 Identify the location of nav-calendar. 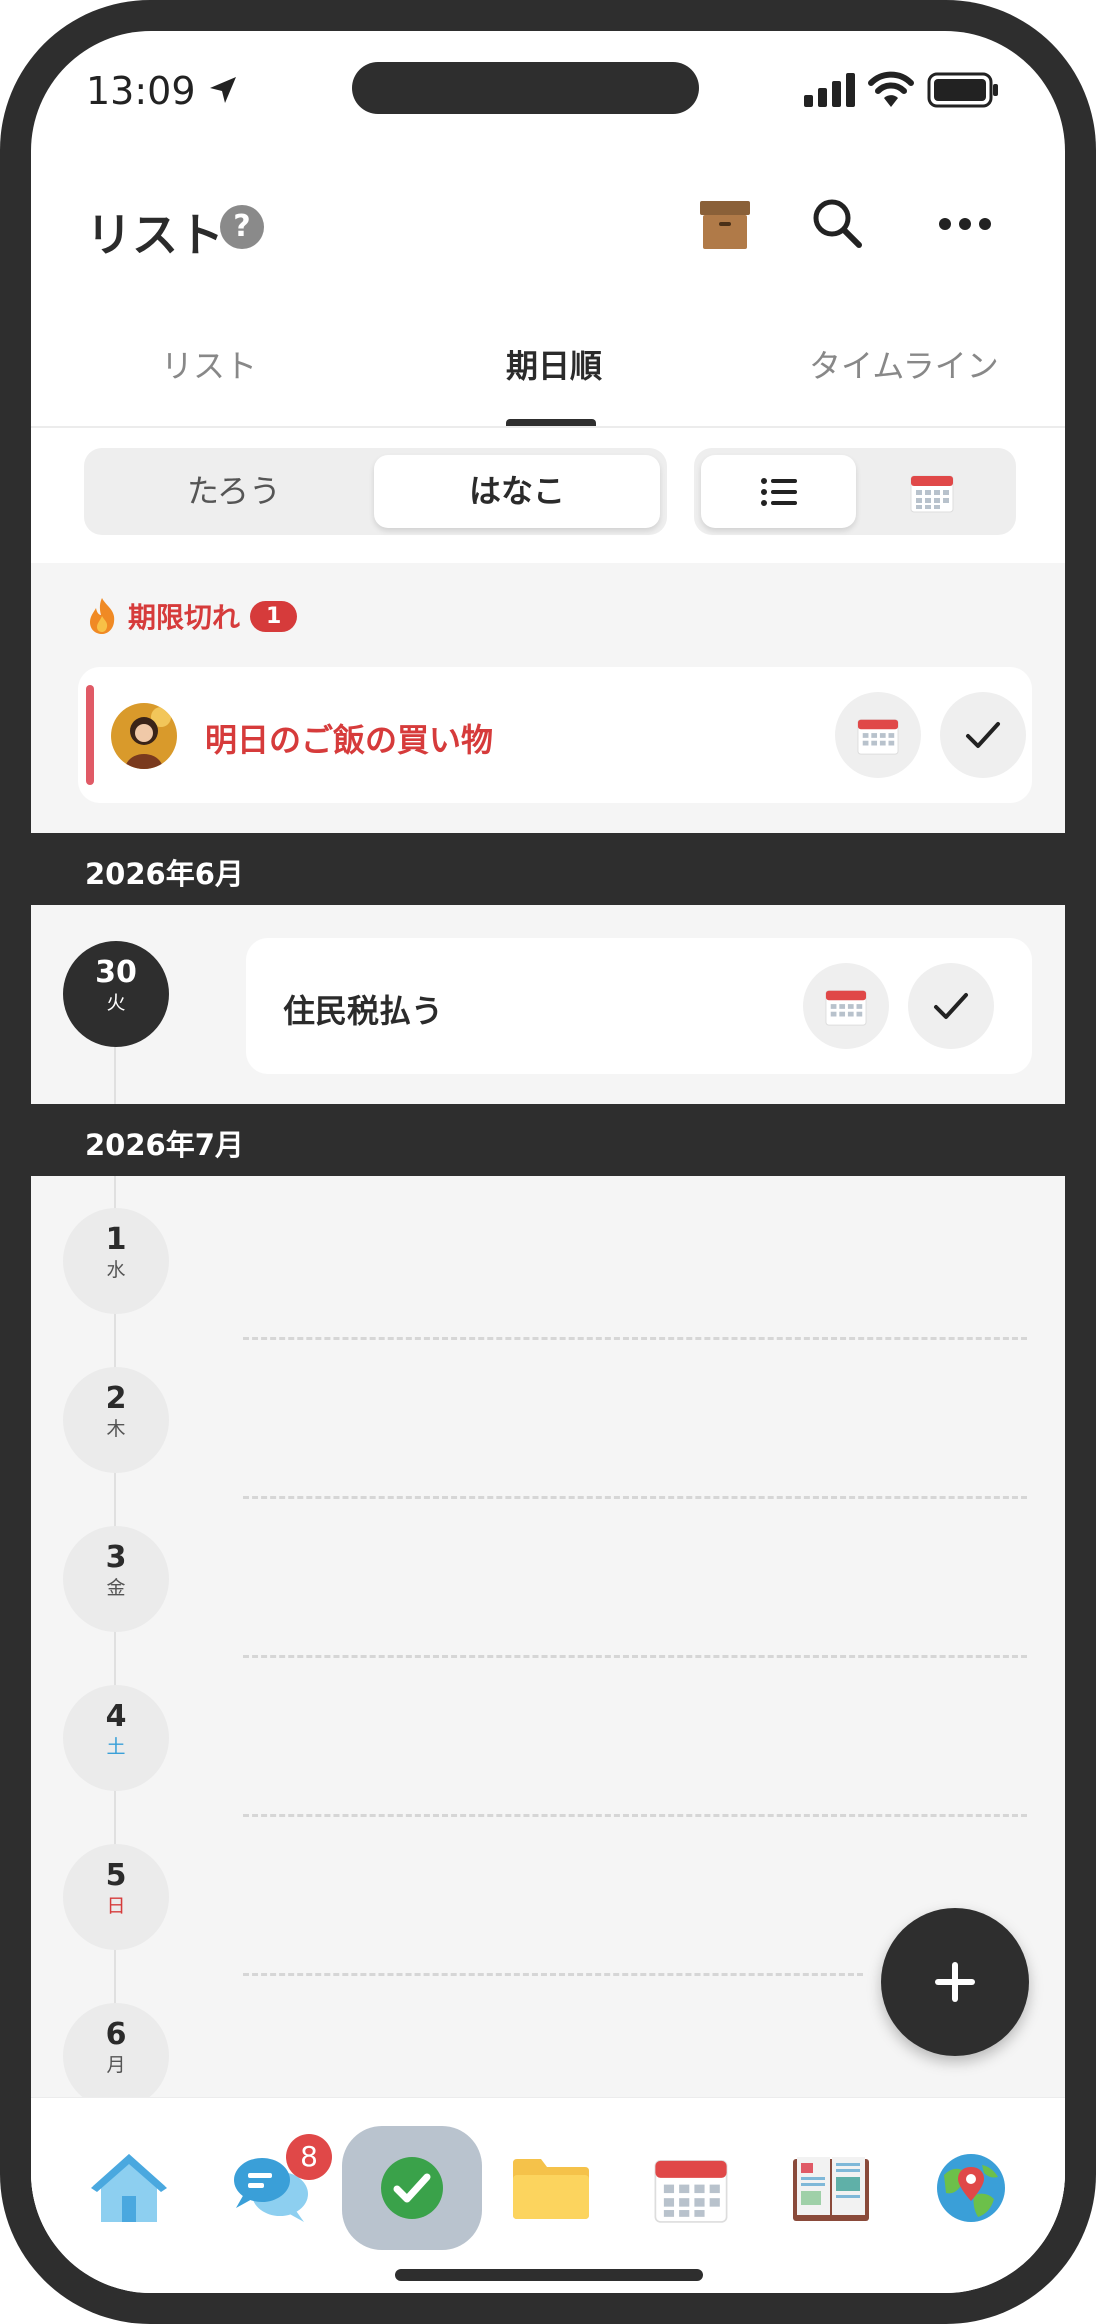
(691, 2188).